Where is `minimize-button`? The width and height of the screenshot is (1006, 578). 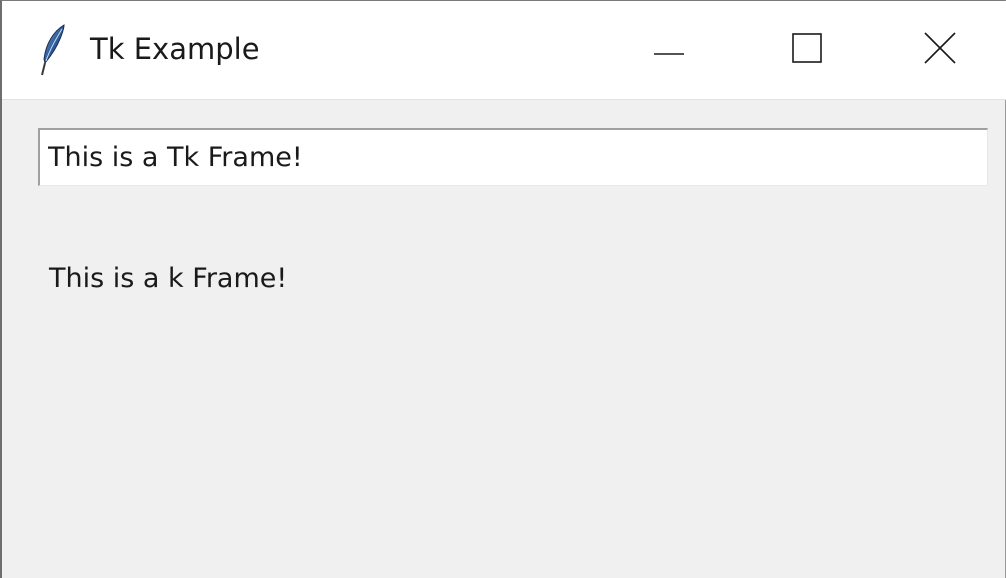
minimize-button is located at coordinates (669, 50).